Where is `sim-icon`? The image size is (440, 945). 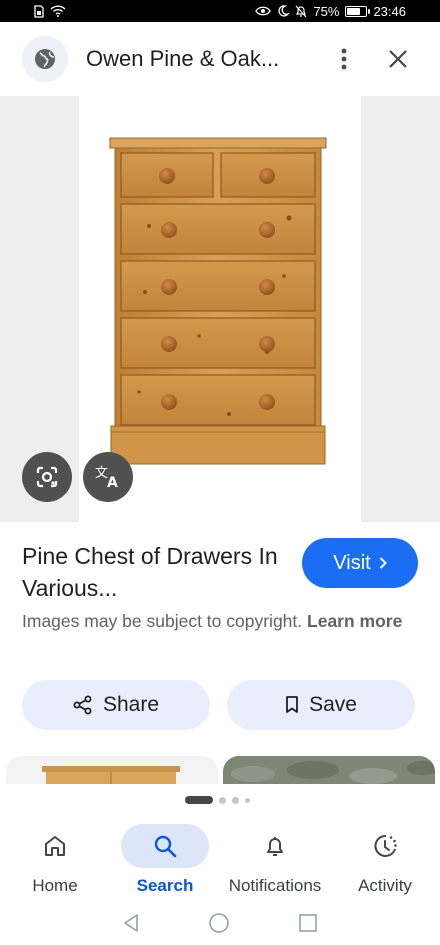 sim-icon is located at coordinates (39, 11).